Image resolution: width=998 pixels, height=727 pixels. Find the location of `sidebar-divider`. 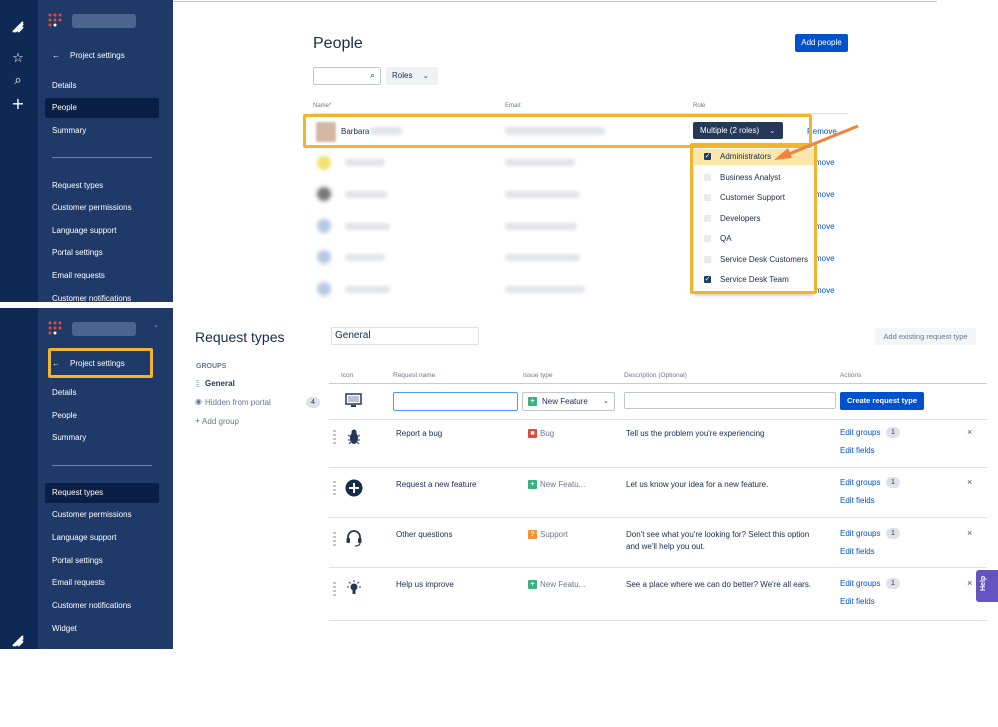

sidebar-divider is located at coordinates (102, 157).